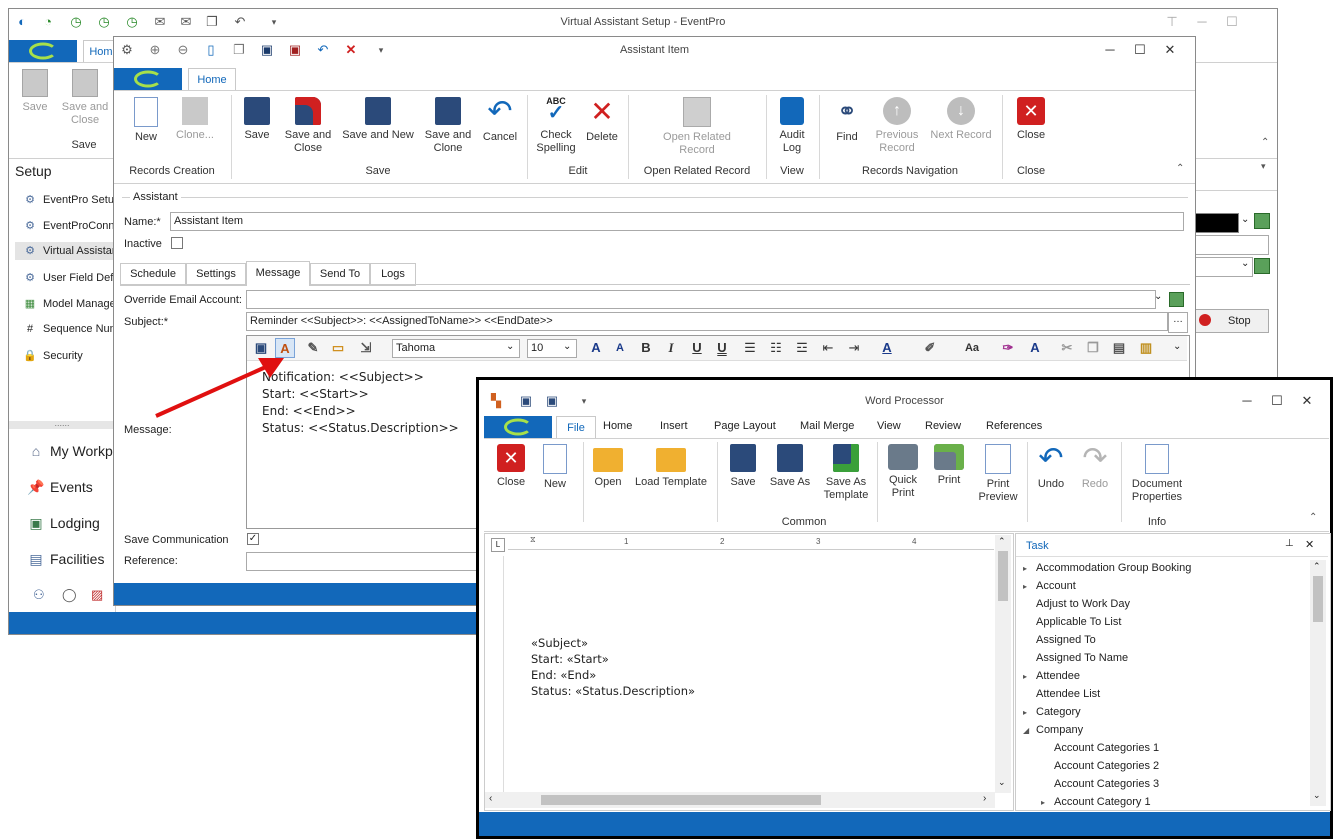  I want to click on numbering-icon: ☷, so click(776, 348).